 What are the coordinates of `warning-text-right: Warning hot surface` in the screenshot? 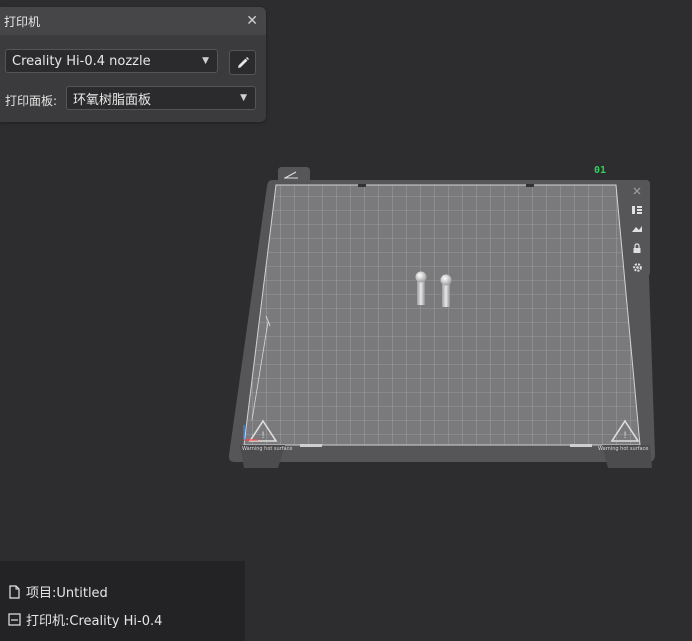 It's located at (623, 449).